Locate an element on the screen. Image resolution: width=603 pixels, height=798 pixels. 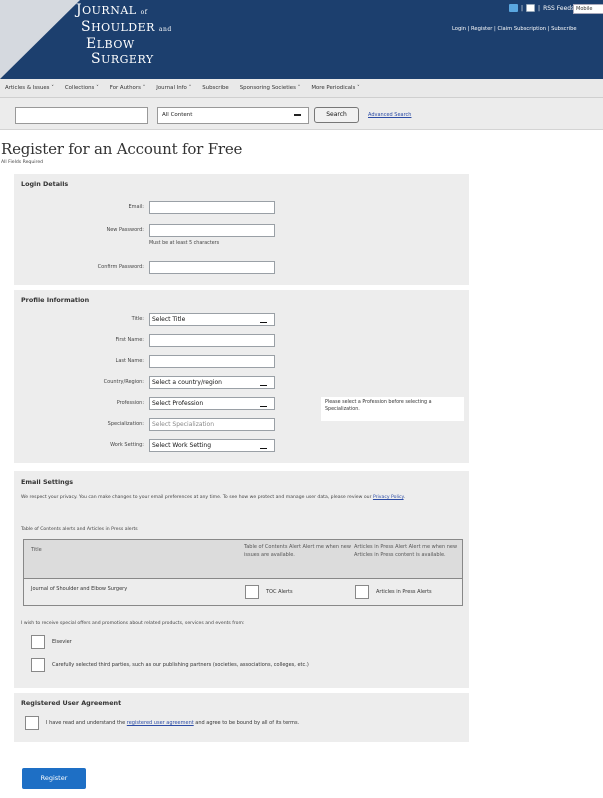
journal-name: Journal of Shoulder and Elbow Surgery is located at coordinates (79, 589).